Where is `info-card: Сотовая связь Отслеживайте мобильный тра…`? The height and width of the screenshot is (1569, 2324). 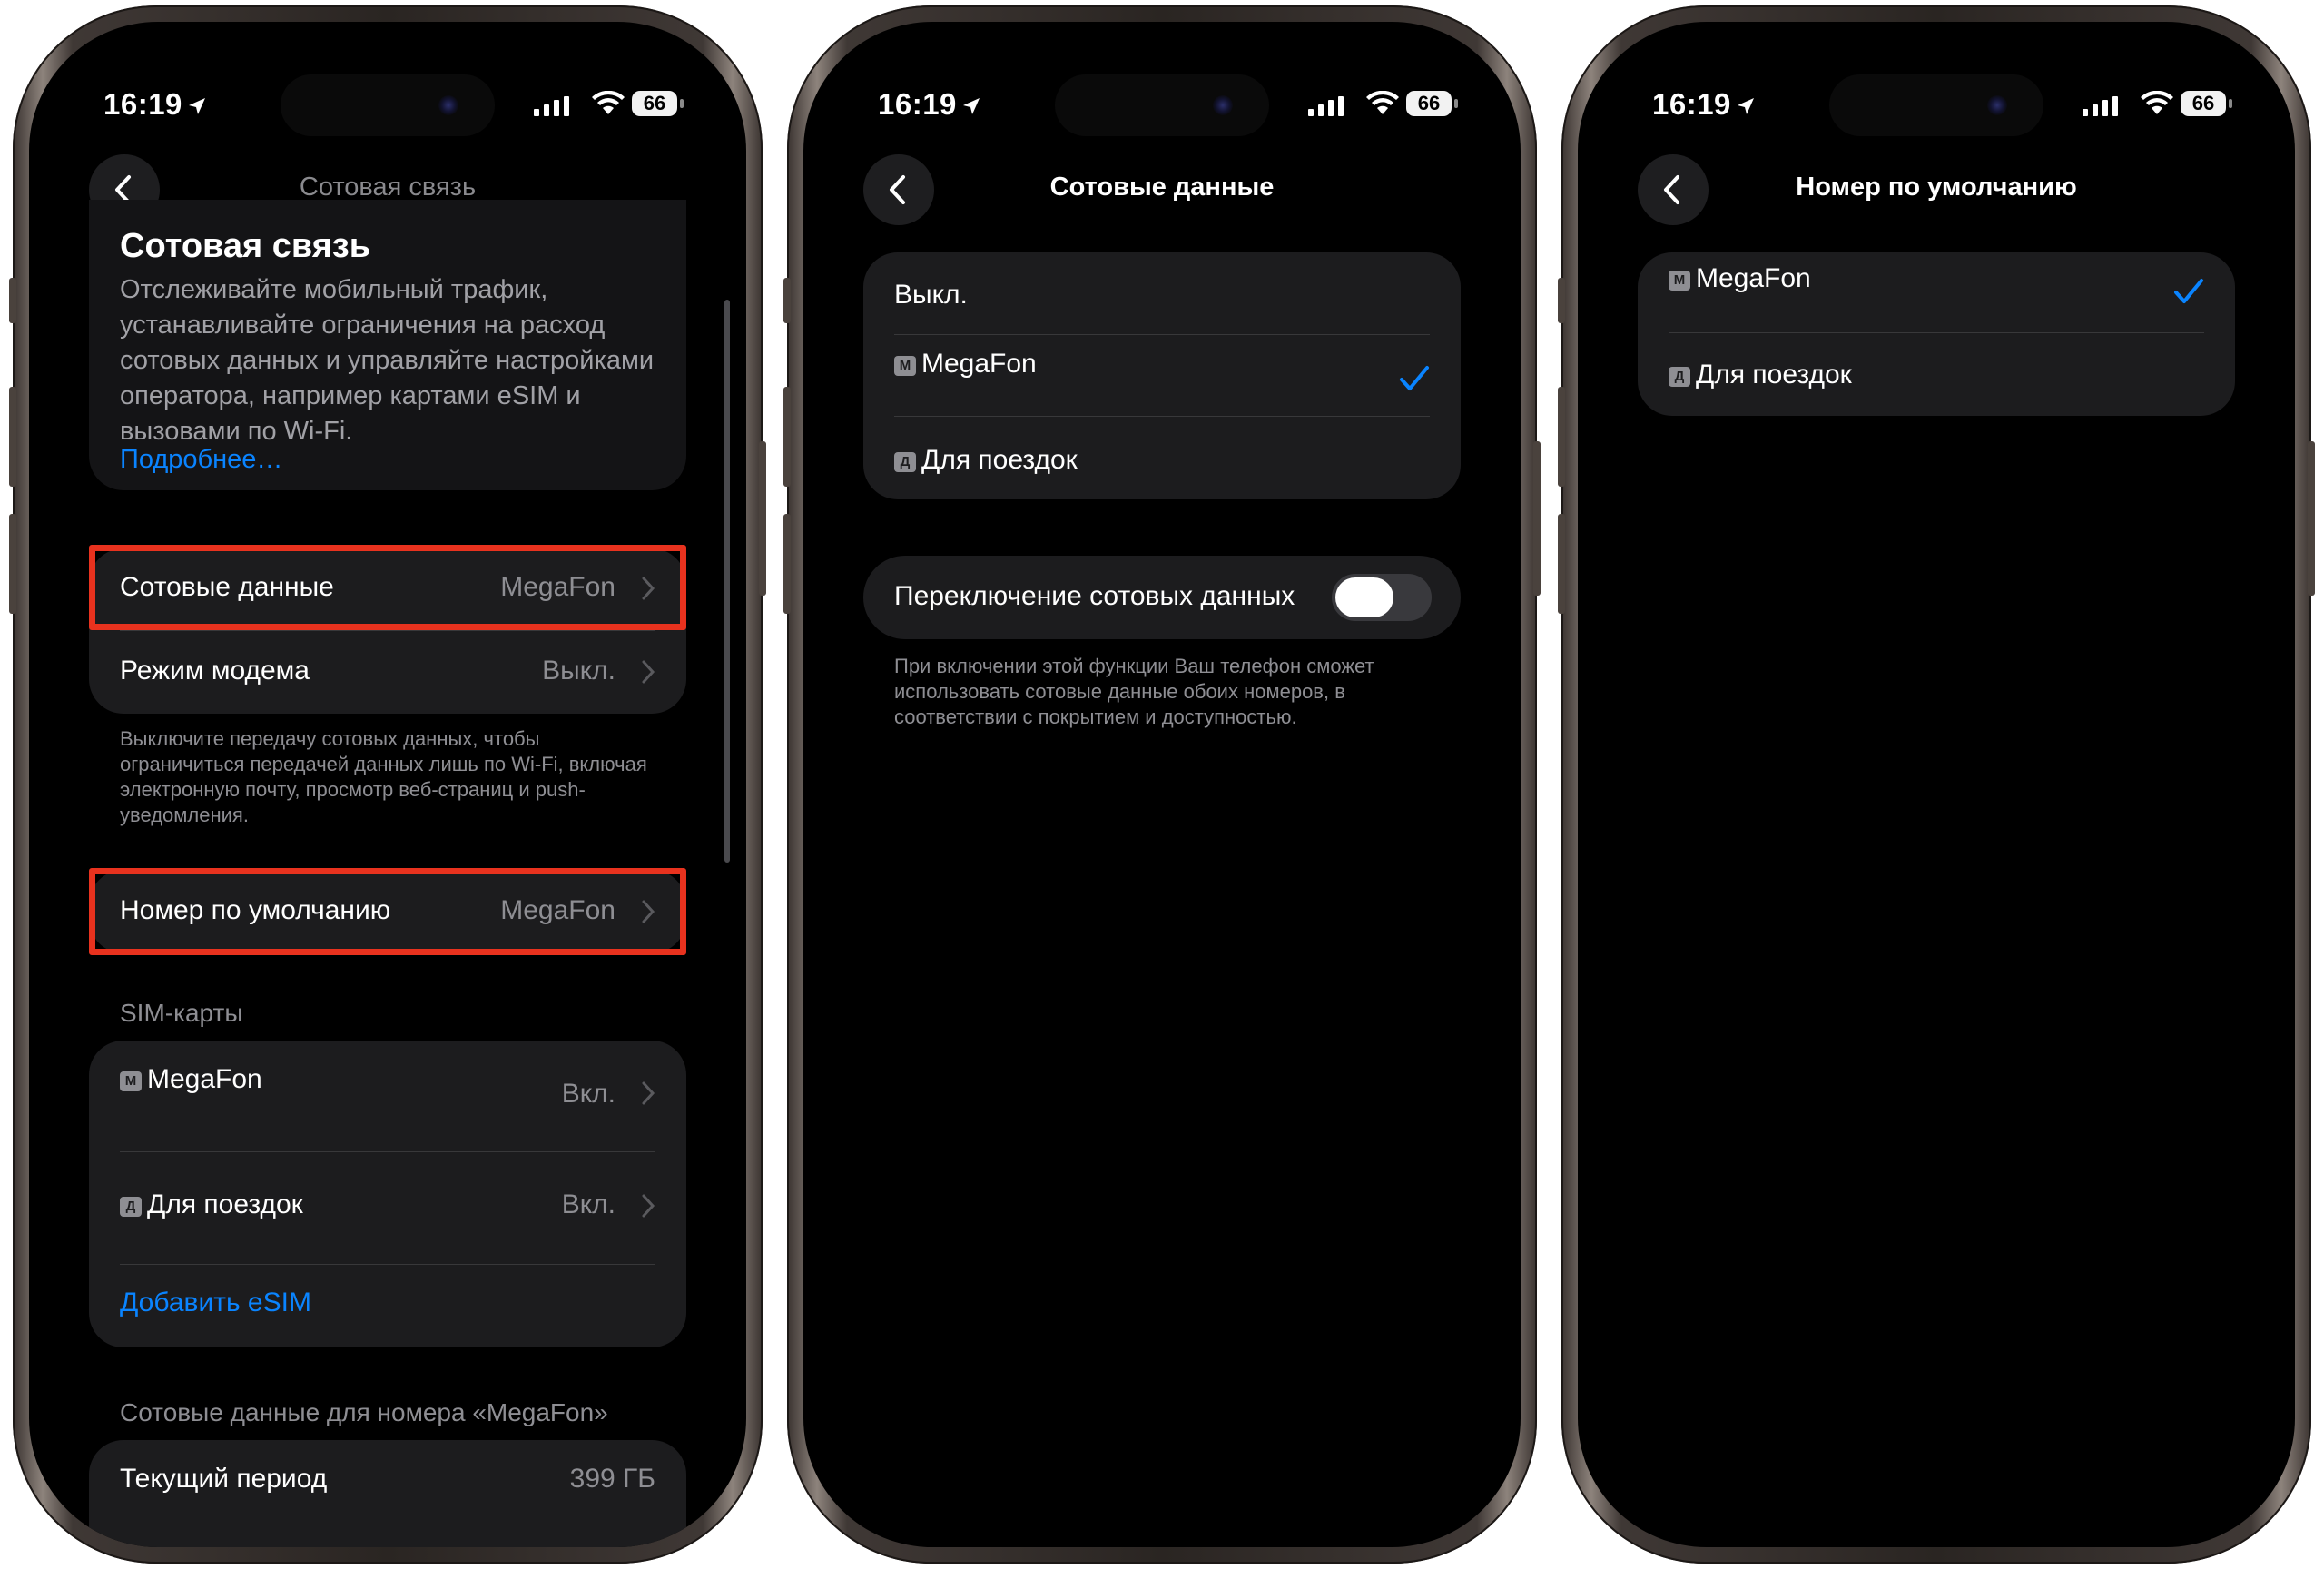
info-card: Сотовая связь Отслеживайте мобильный тра… is located at coordinates (387, 345).